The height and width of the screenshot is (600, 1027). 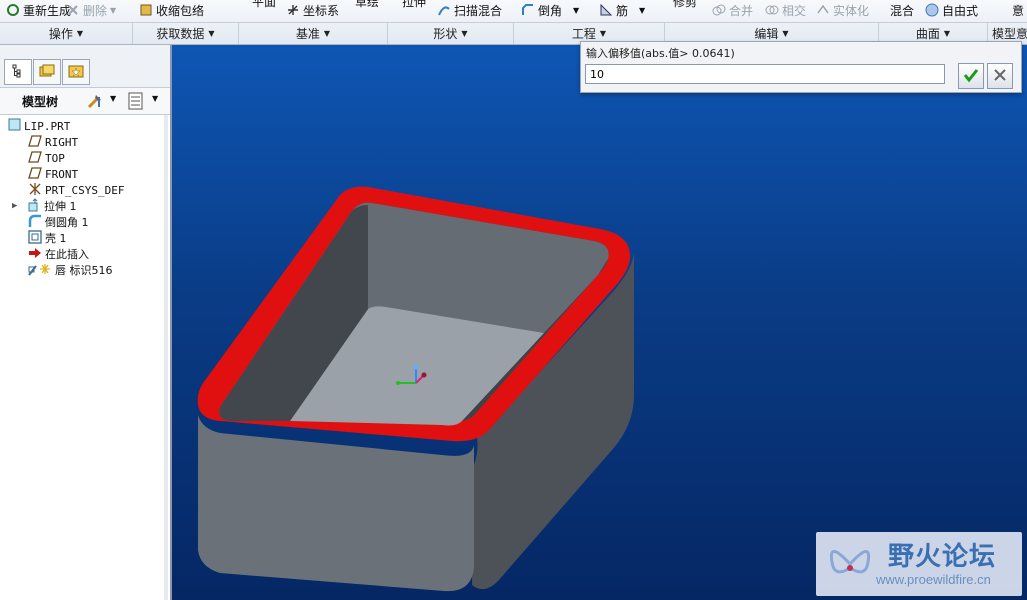 I want to click on shell-icon, so click(x=35, y=238).